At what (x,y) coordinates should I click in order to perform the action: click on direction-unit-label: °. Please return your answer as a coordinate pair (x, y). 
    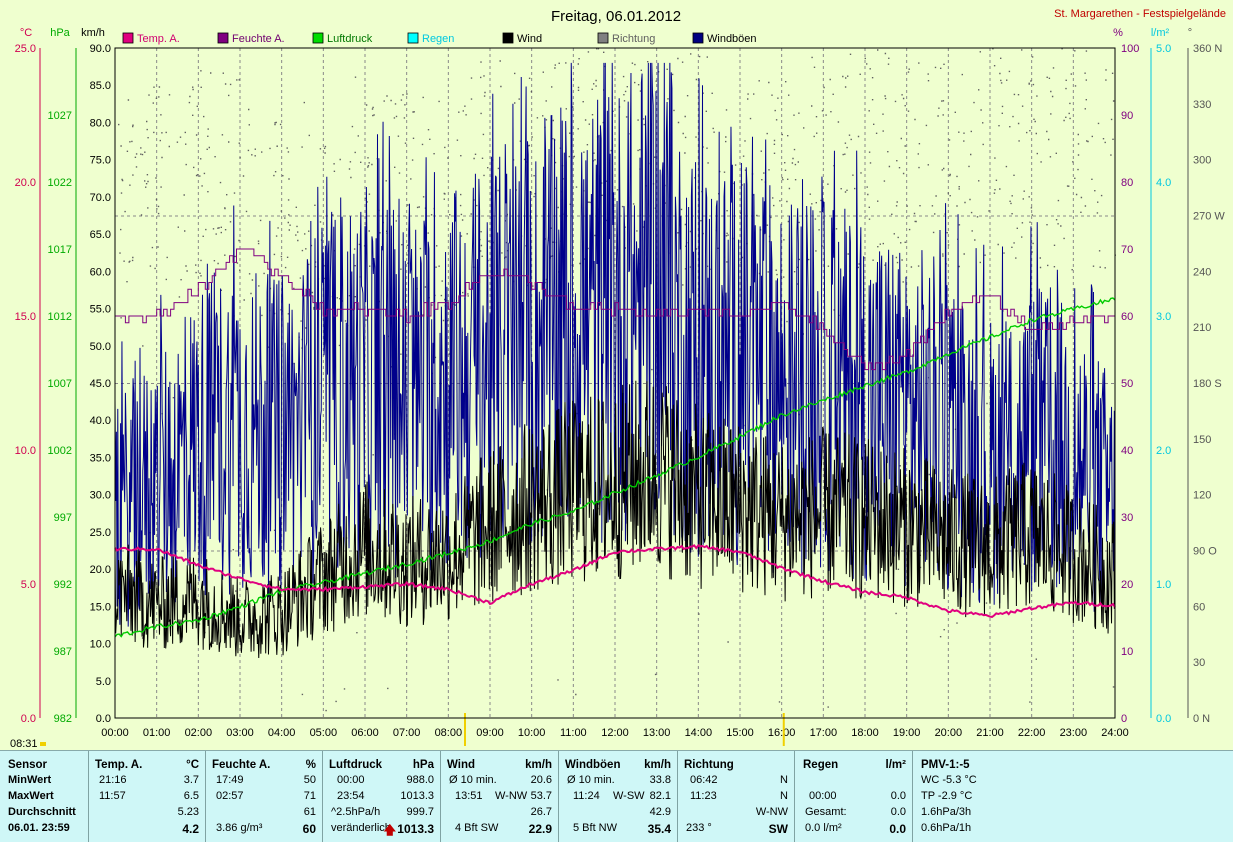
    Looking at the image, I should click on (1190, 33).